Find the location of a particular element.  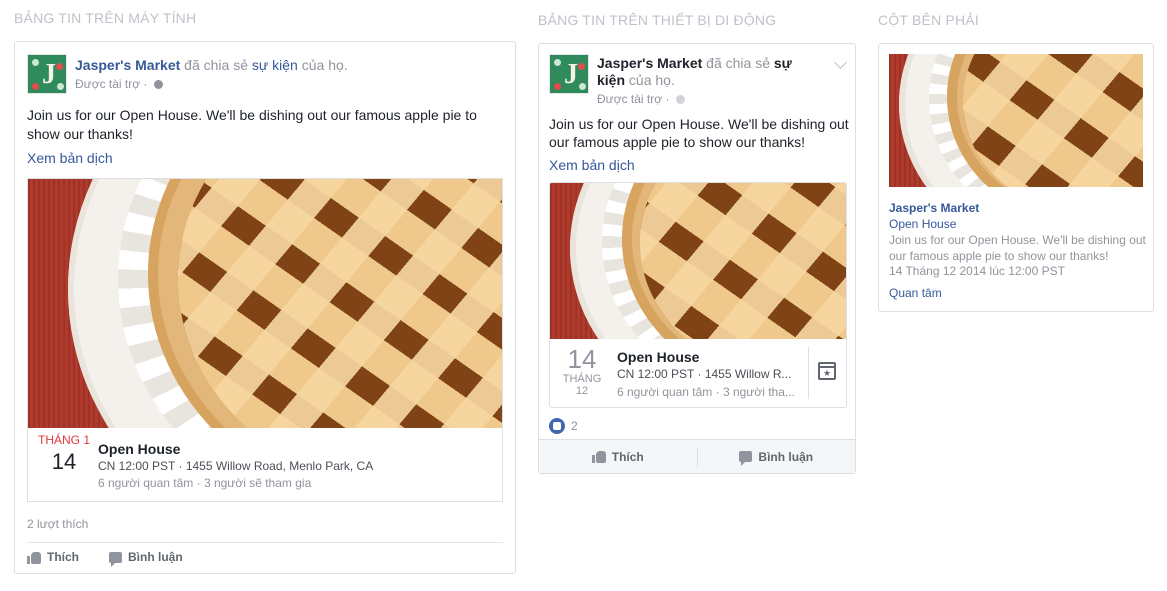

event-month: THÁNG is located at coordinates (582, 379).